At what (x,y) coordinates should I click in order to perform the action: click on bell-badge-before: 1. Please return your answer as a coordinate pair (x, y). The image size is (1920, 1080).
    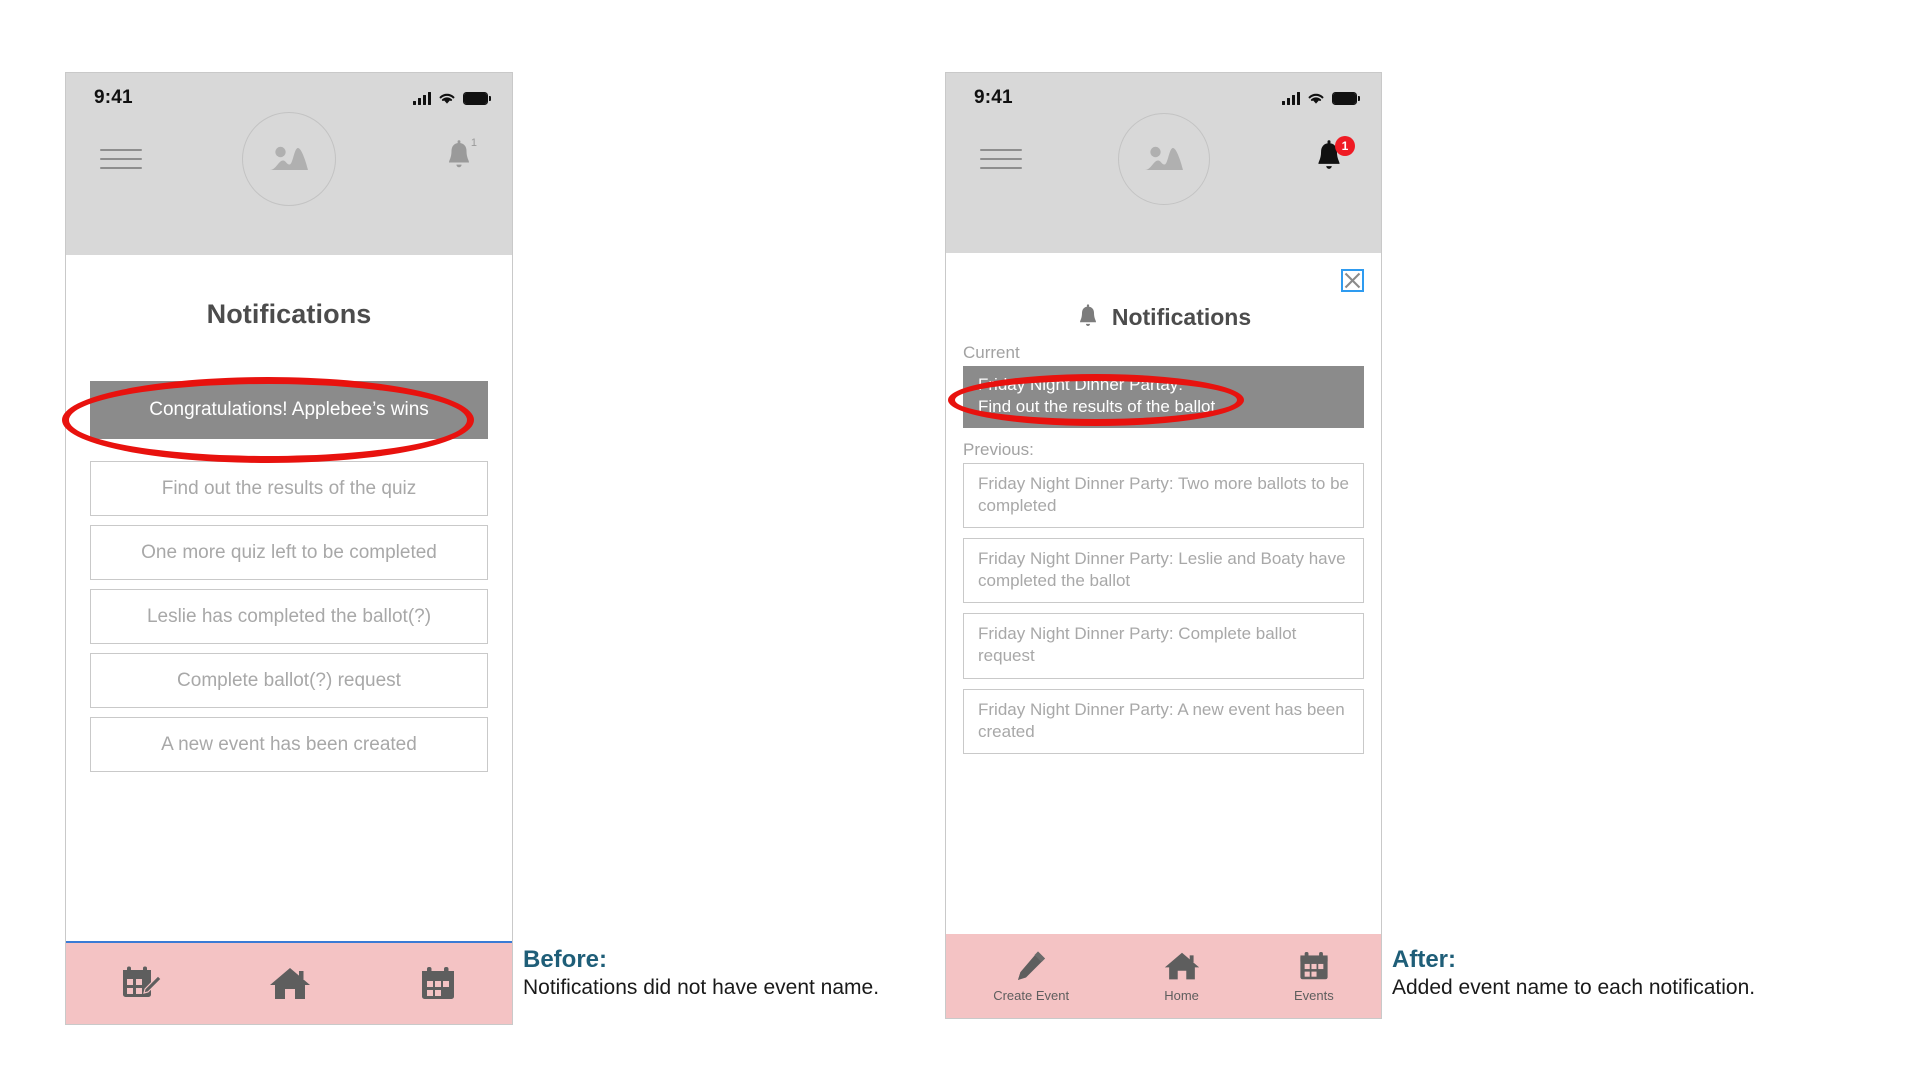
    Looking at the image, I should click on (473, 143).